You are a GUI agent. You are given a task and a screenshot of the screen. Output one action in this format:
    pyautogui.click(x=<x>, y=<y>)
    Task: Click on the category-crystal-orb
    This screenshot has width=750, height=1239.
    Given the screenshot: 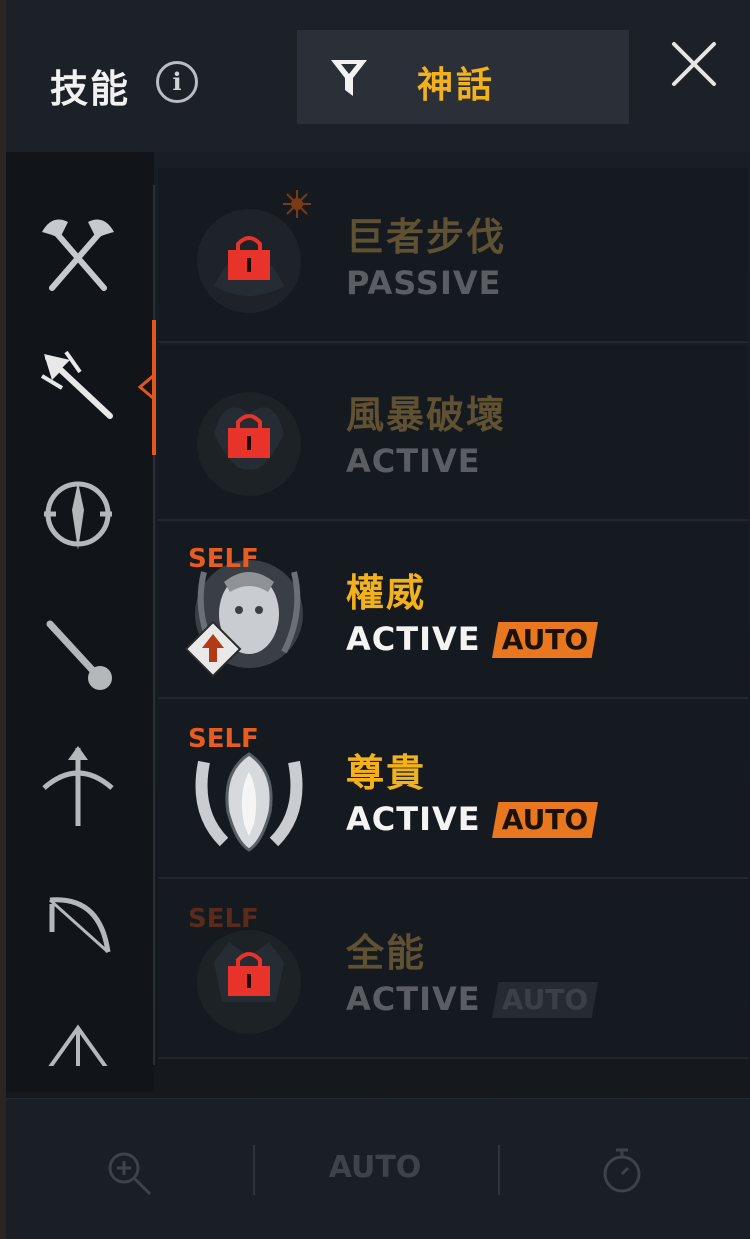 What is the action you would take?
    pyautogui.click(x=78, y=1038)
    